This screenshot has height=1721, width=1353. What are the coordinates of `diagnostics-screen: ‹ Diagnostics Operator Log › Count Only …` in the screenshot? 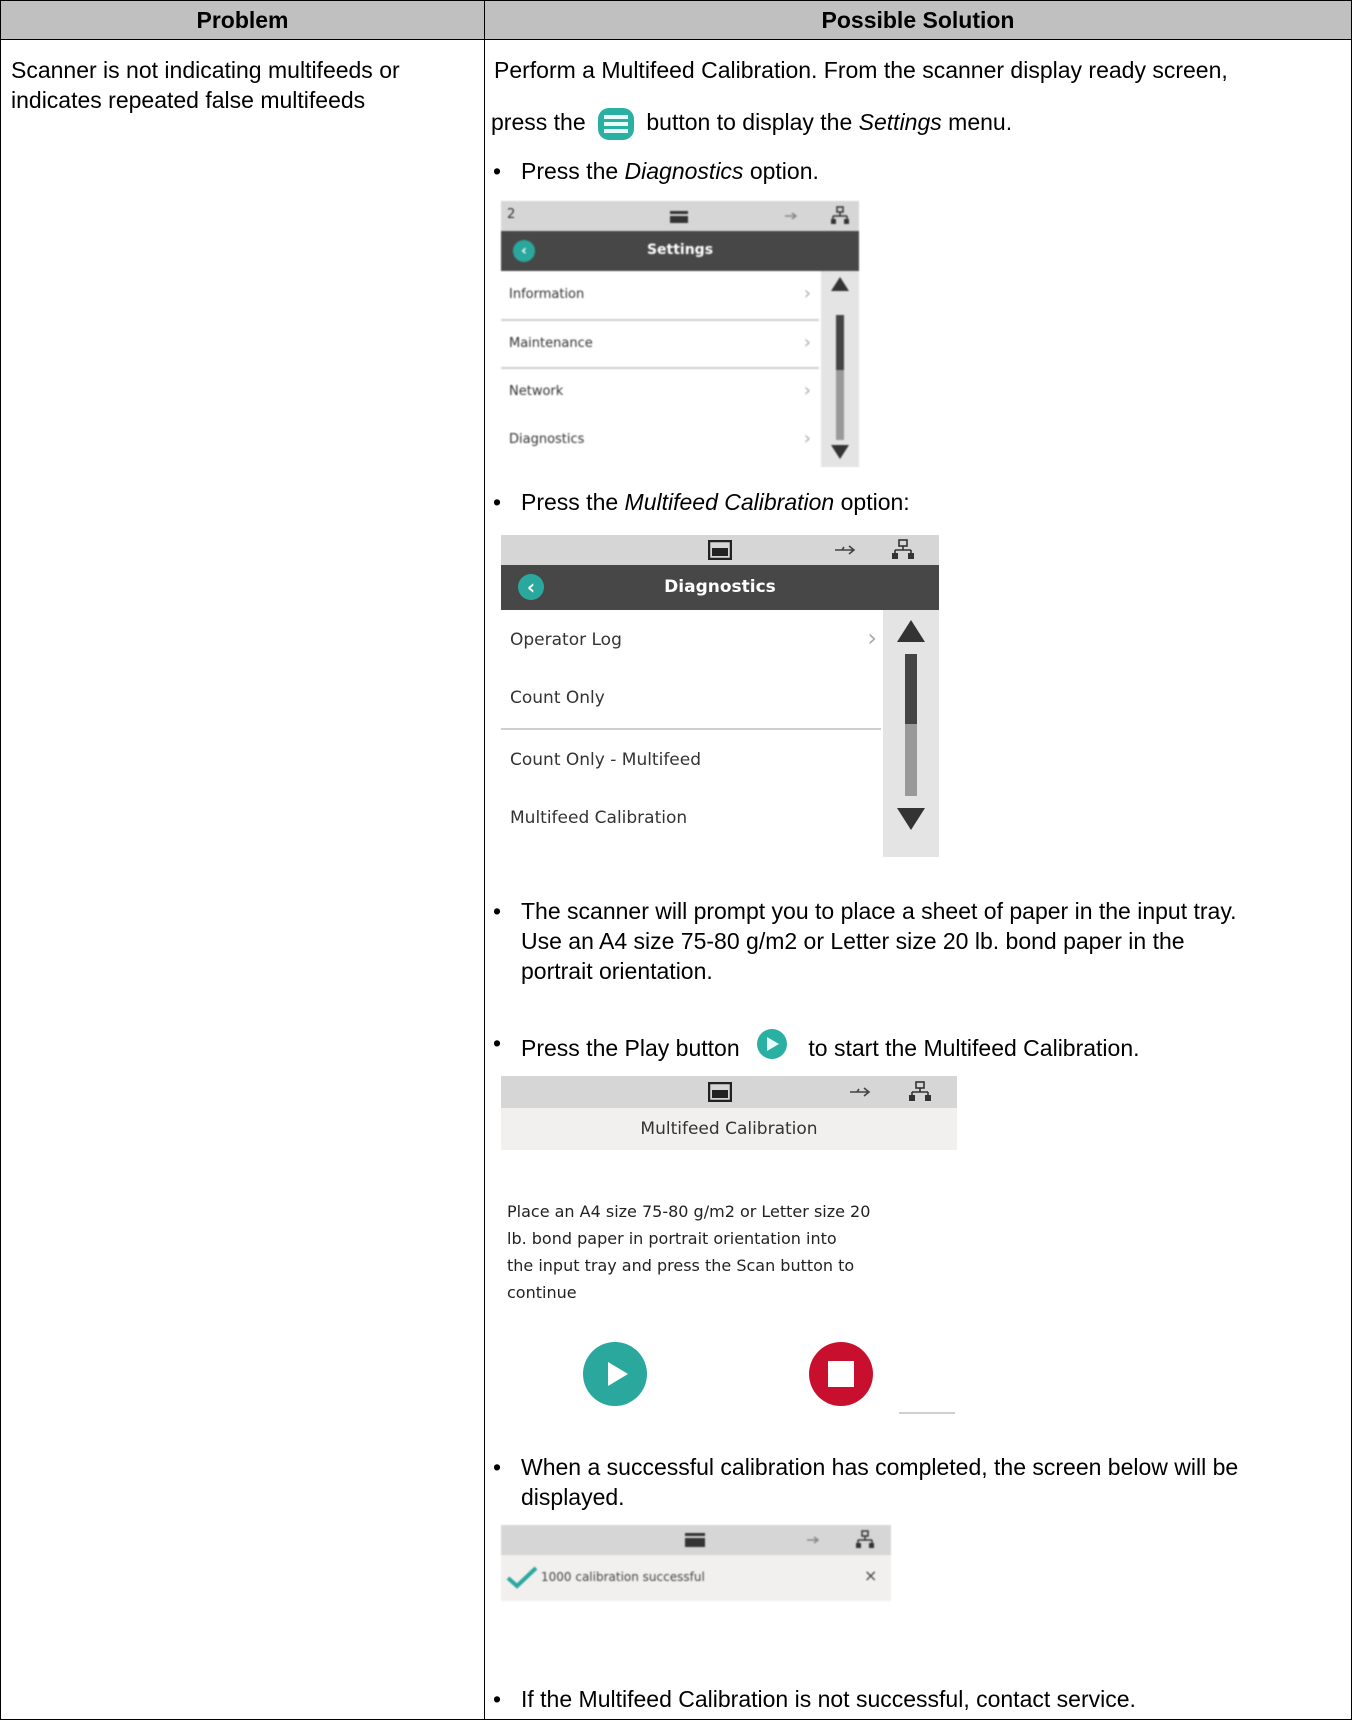 It's located at (720, 696).